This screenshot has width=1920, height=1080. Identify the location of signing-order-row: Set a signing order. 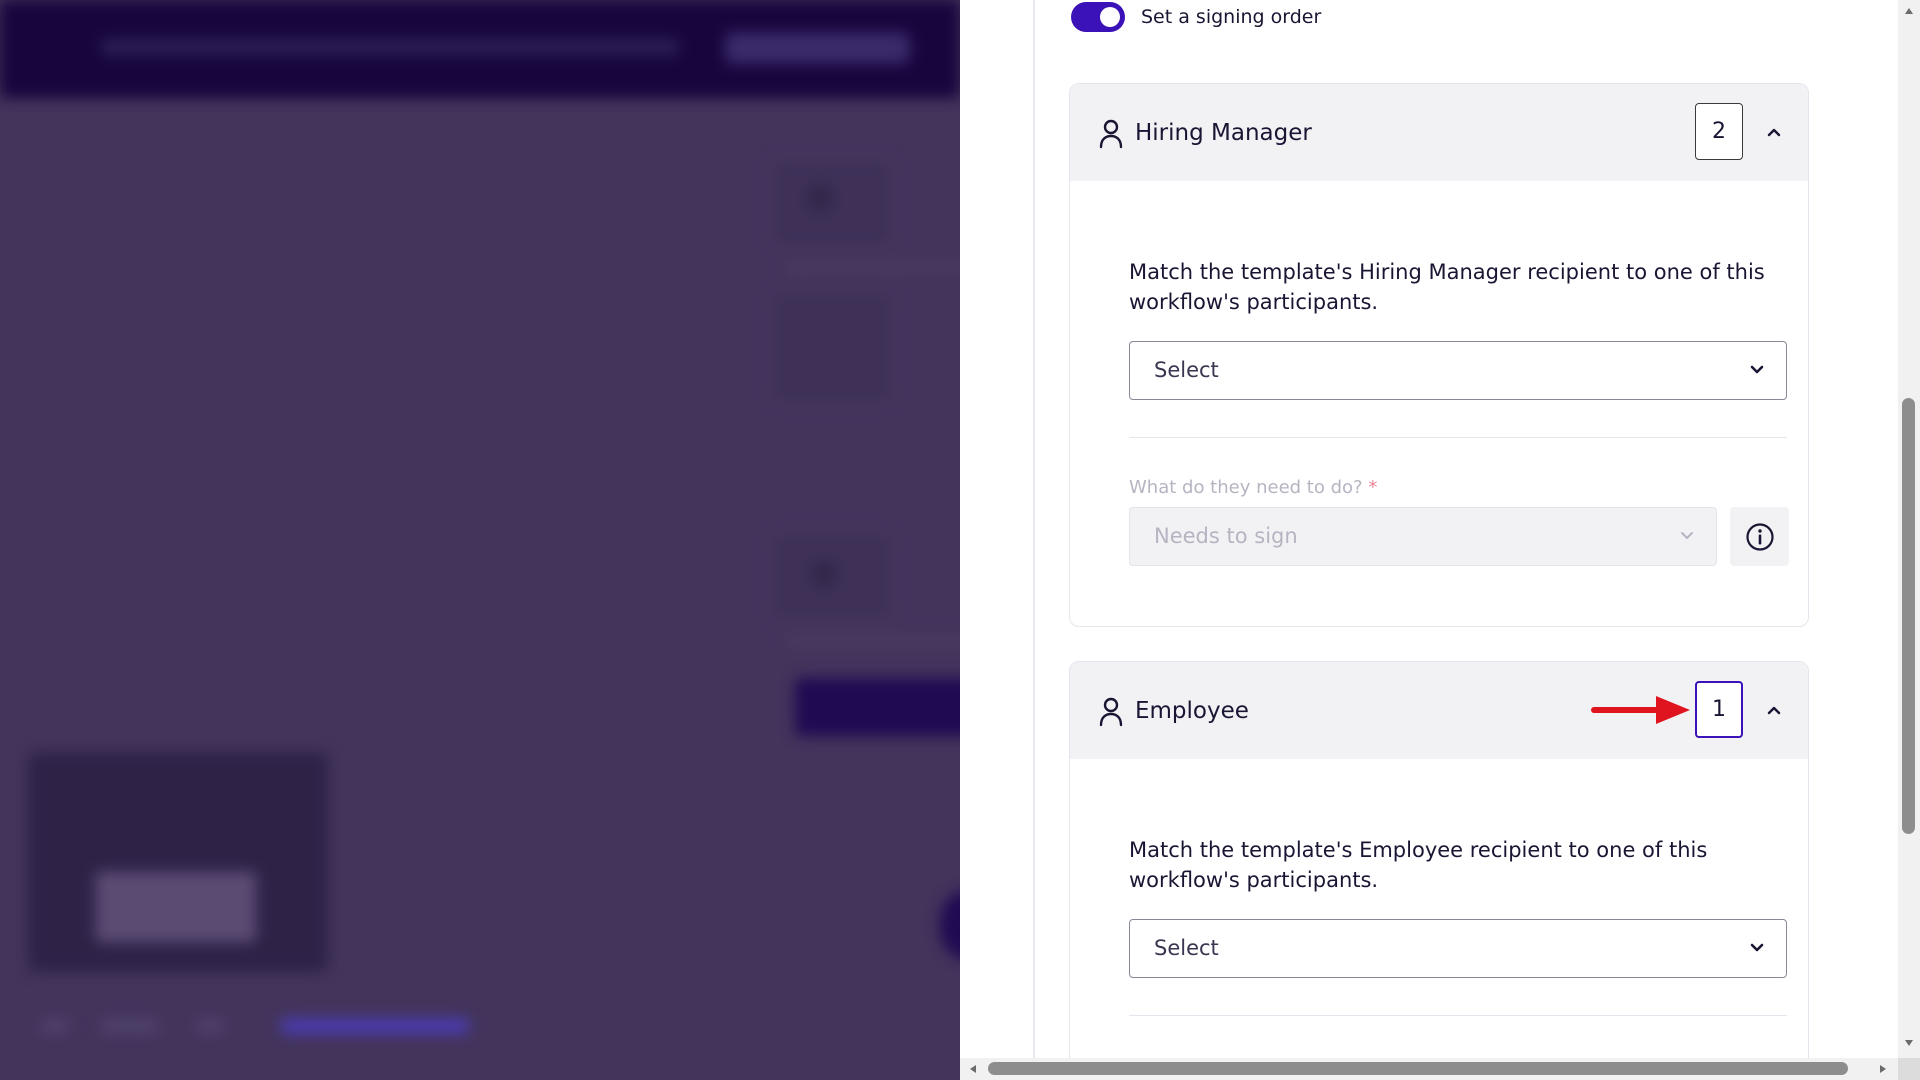
(1196, 17).